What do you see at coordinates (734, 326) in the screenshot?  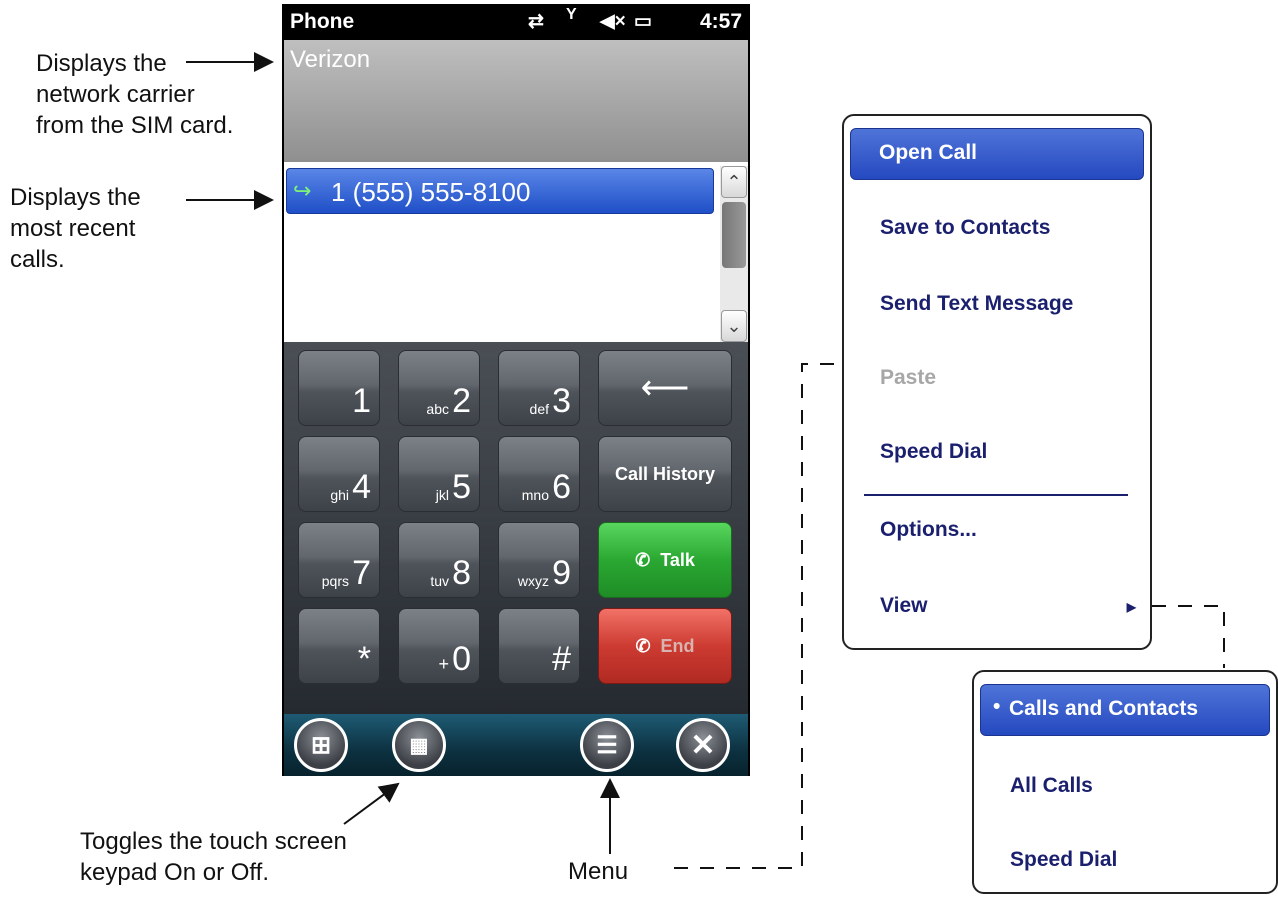 I see `scroll-down-icon: ⌄` at bounding box center [734, 326].